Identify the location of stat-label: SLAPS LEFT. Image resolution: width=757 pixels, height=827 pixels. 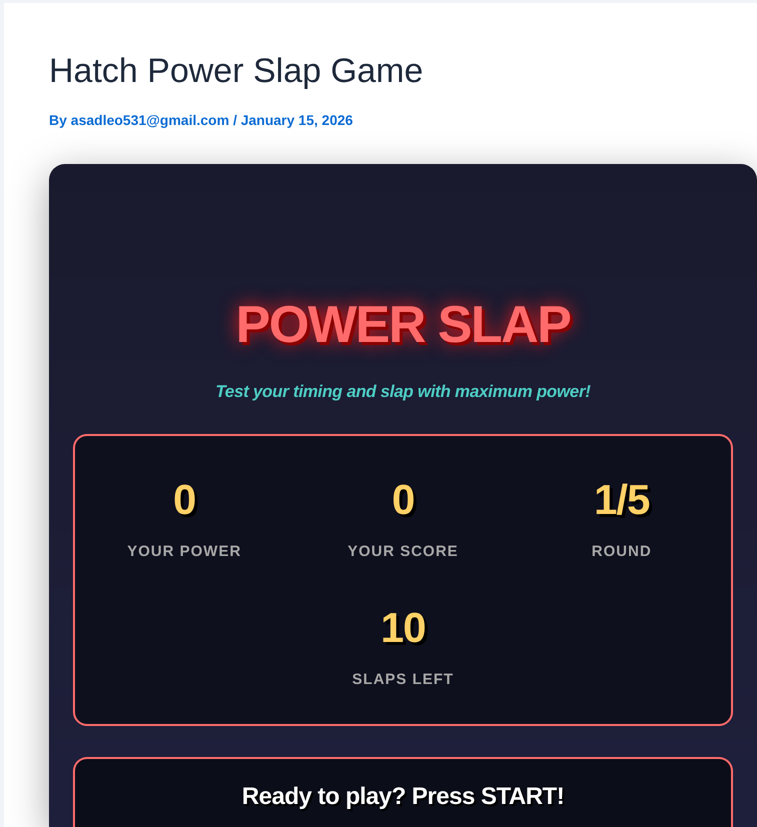
(403, 680).